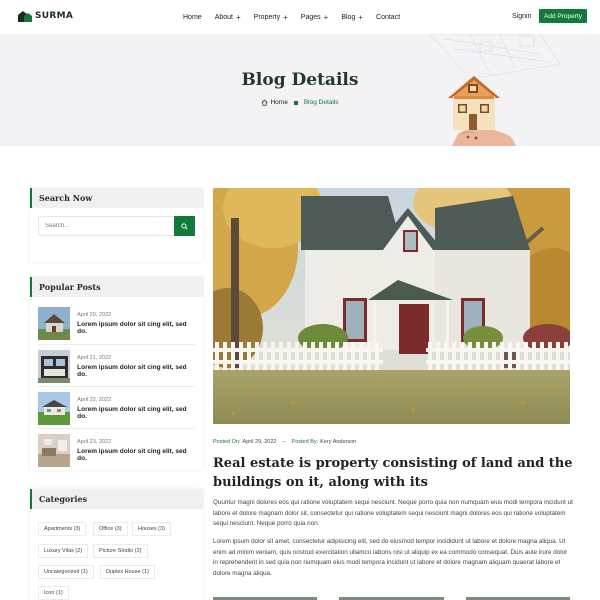 Image resolution: width=600 pixels, height=600 pixels. Describe the element at coordinates (62, 529) in the screenshot. I see `category-tag: Apartments (3)` at that location.